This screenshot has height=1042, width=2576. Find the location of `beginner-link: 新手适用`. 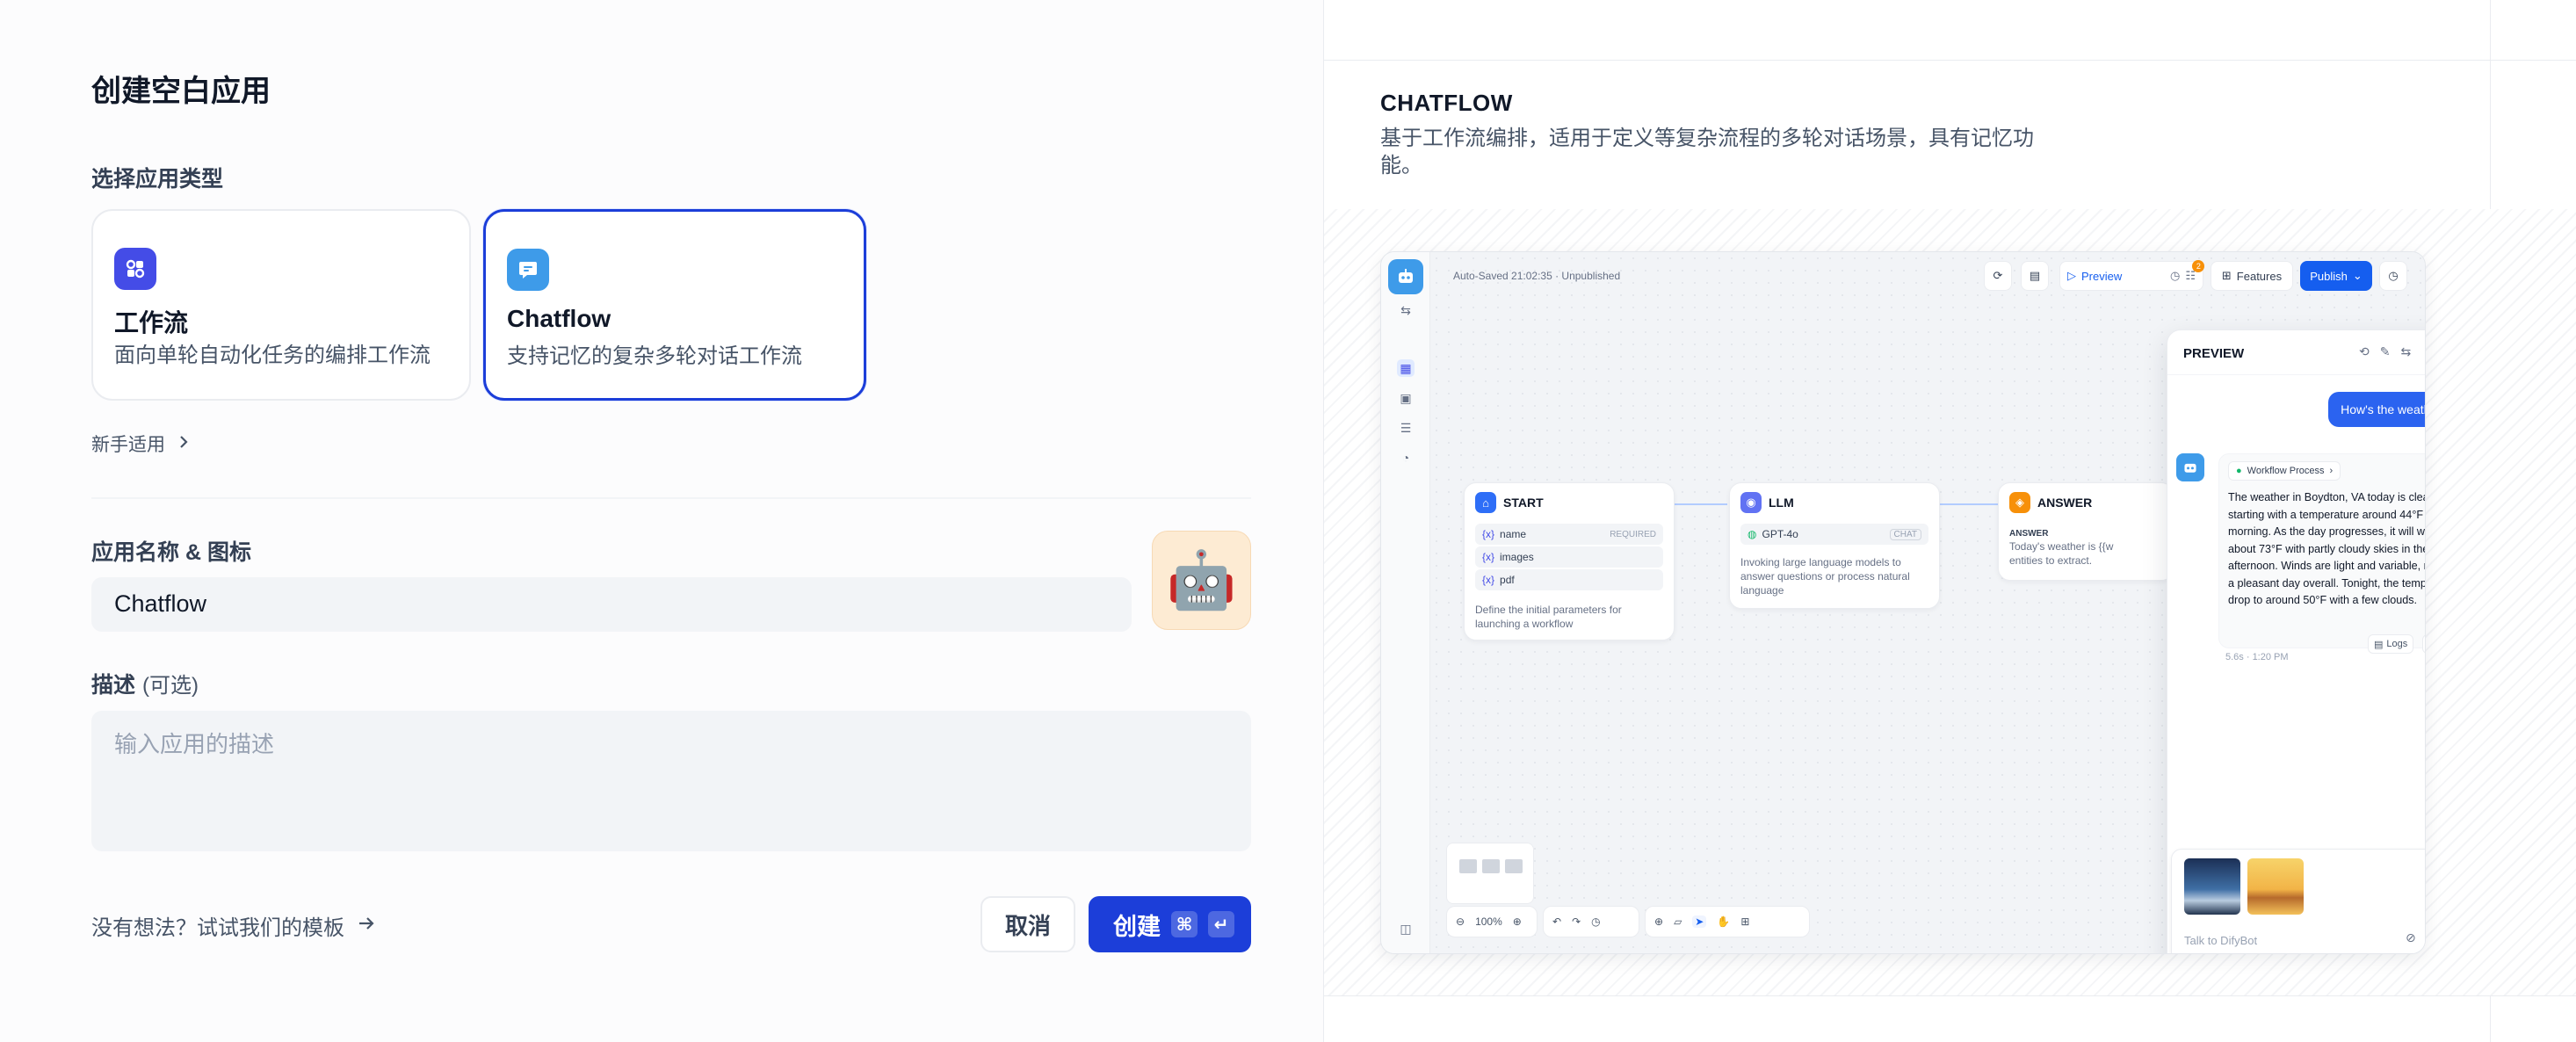

beginner-link: 新手适用 is located at coordinates (140, 444).